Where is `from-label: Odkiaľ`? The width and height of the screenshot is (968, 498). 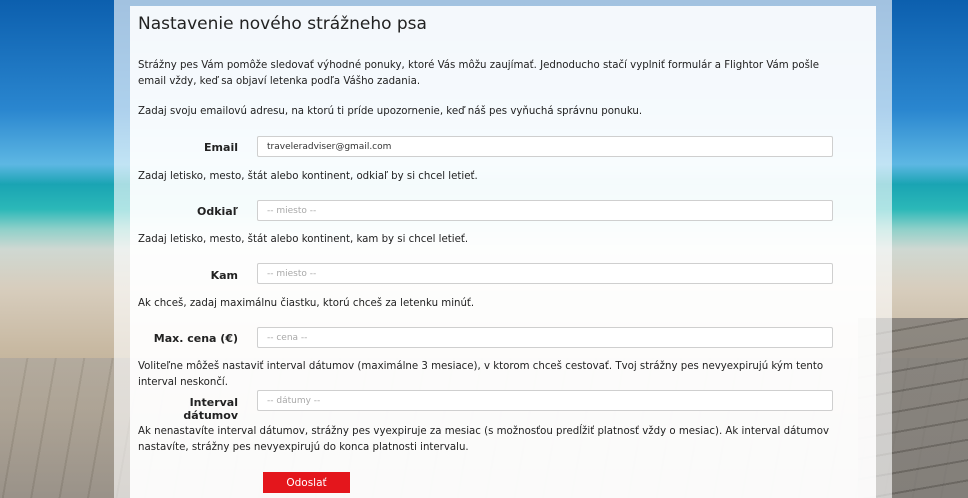 from-label: Odkiaľ is located at coordinates (217, 211).